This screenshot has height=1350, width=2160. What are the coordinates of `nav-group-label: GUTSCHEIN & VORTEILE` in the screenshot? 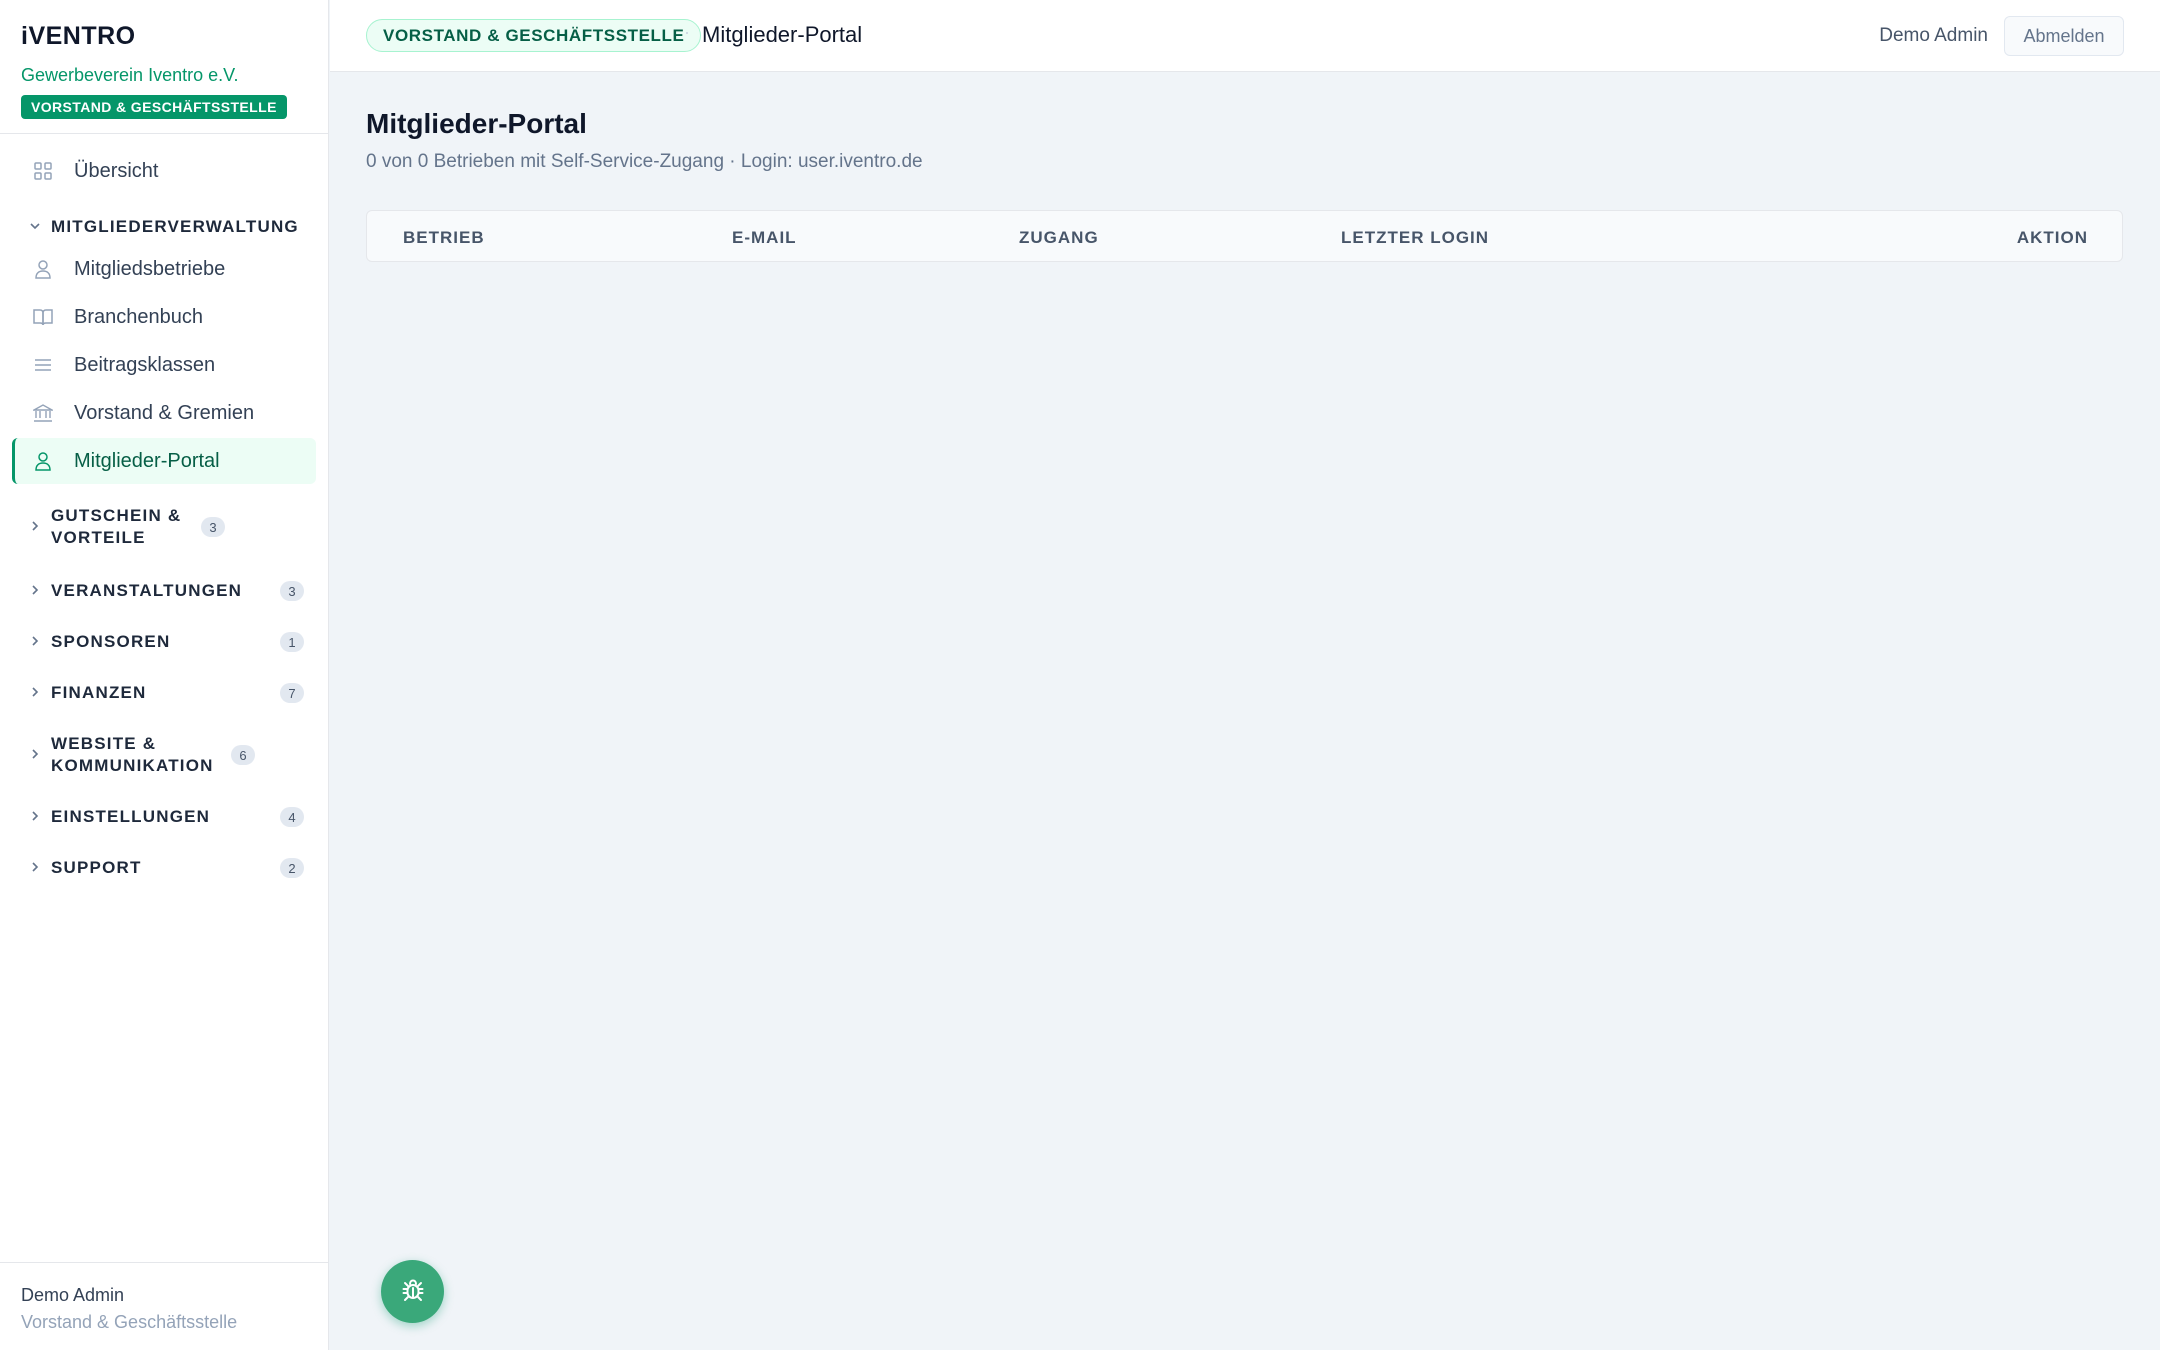 It's located at (116, 526).